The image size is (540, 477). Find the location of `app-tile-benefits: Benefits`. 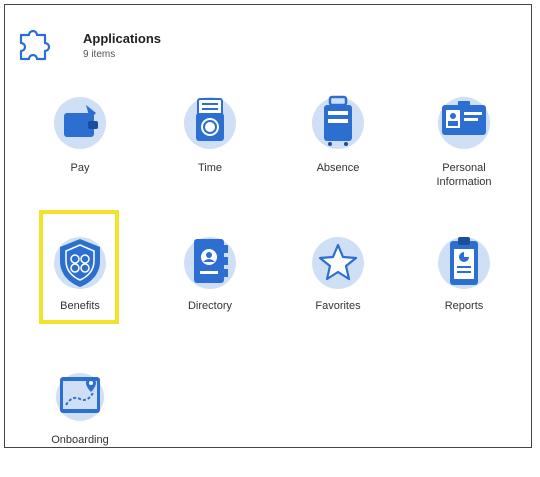

app-tile-benefits: Benefits is located at coordinates (80, 288).